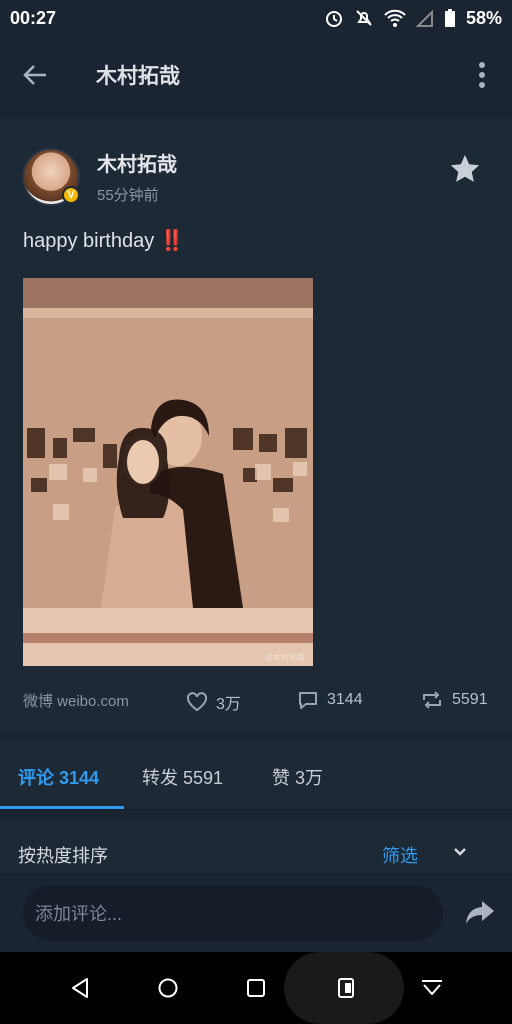 This screenshot has width=512, height=1024. I want to click on sort-by-hot-button: 按热度排序, so click(63, 855).